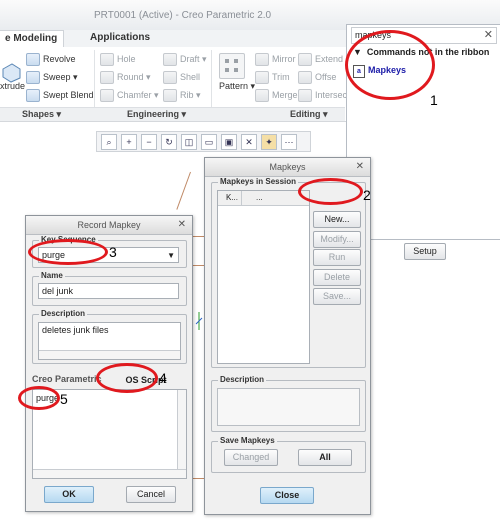 Image resolution: width=500 pixels, height=526 pixels. Describe the element at coordinates (134, 94) in the screenshot. I see `chamfer-label: Chamfer` at that location.